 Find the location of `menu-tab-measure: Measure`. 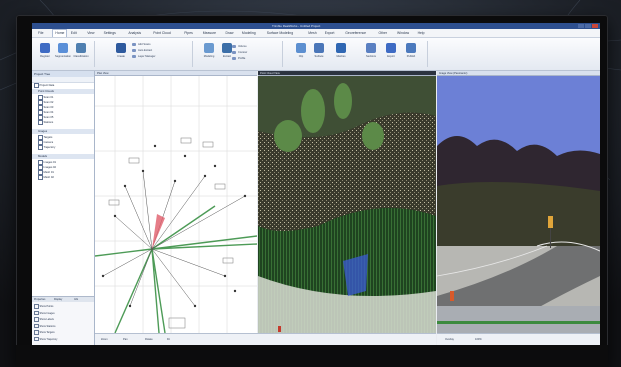

menu-tab-measure: Measure is located at coordinates (209, 33).